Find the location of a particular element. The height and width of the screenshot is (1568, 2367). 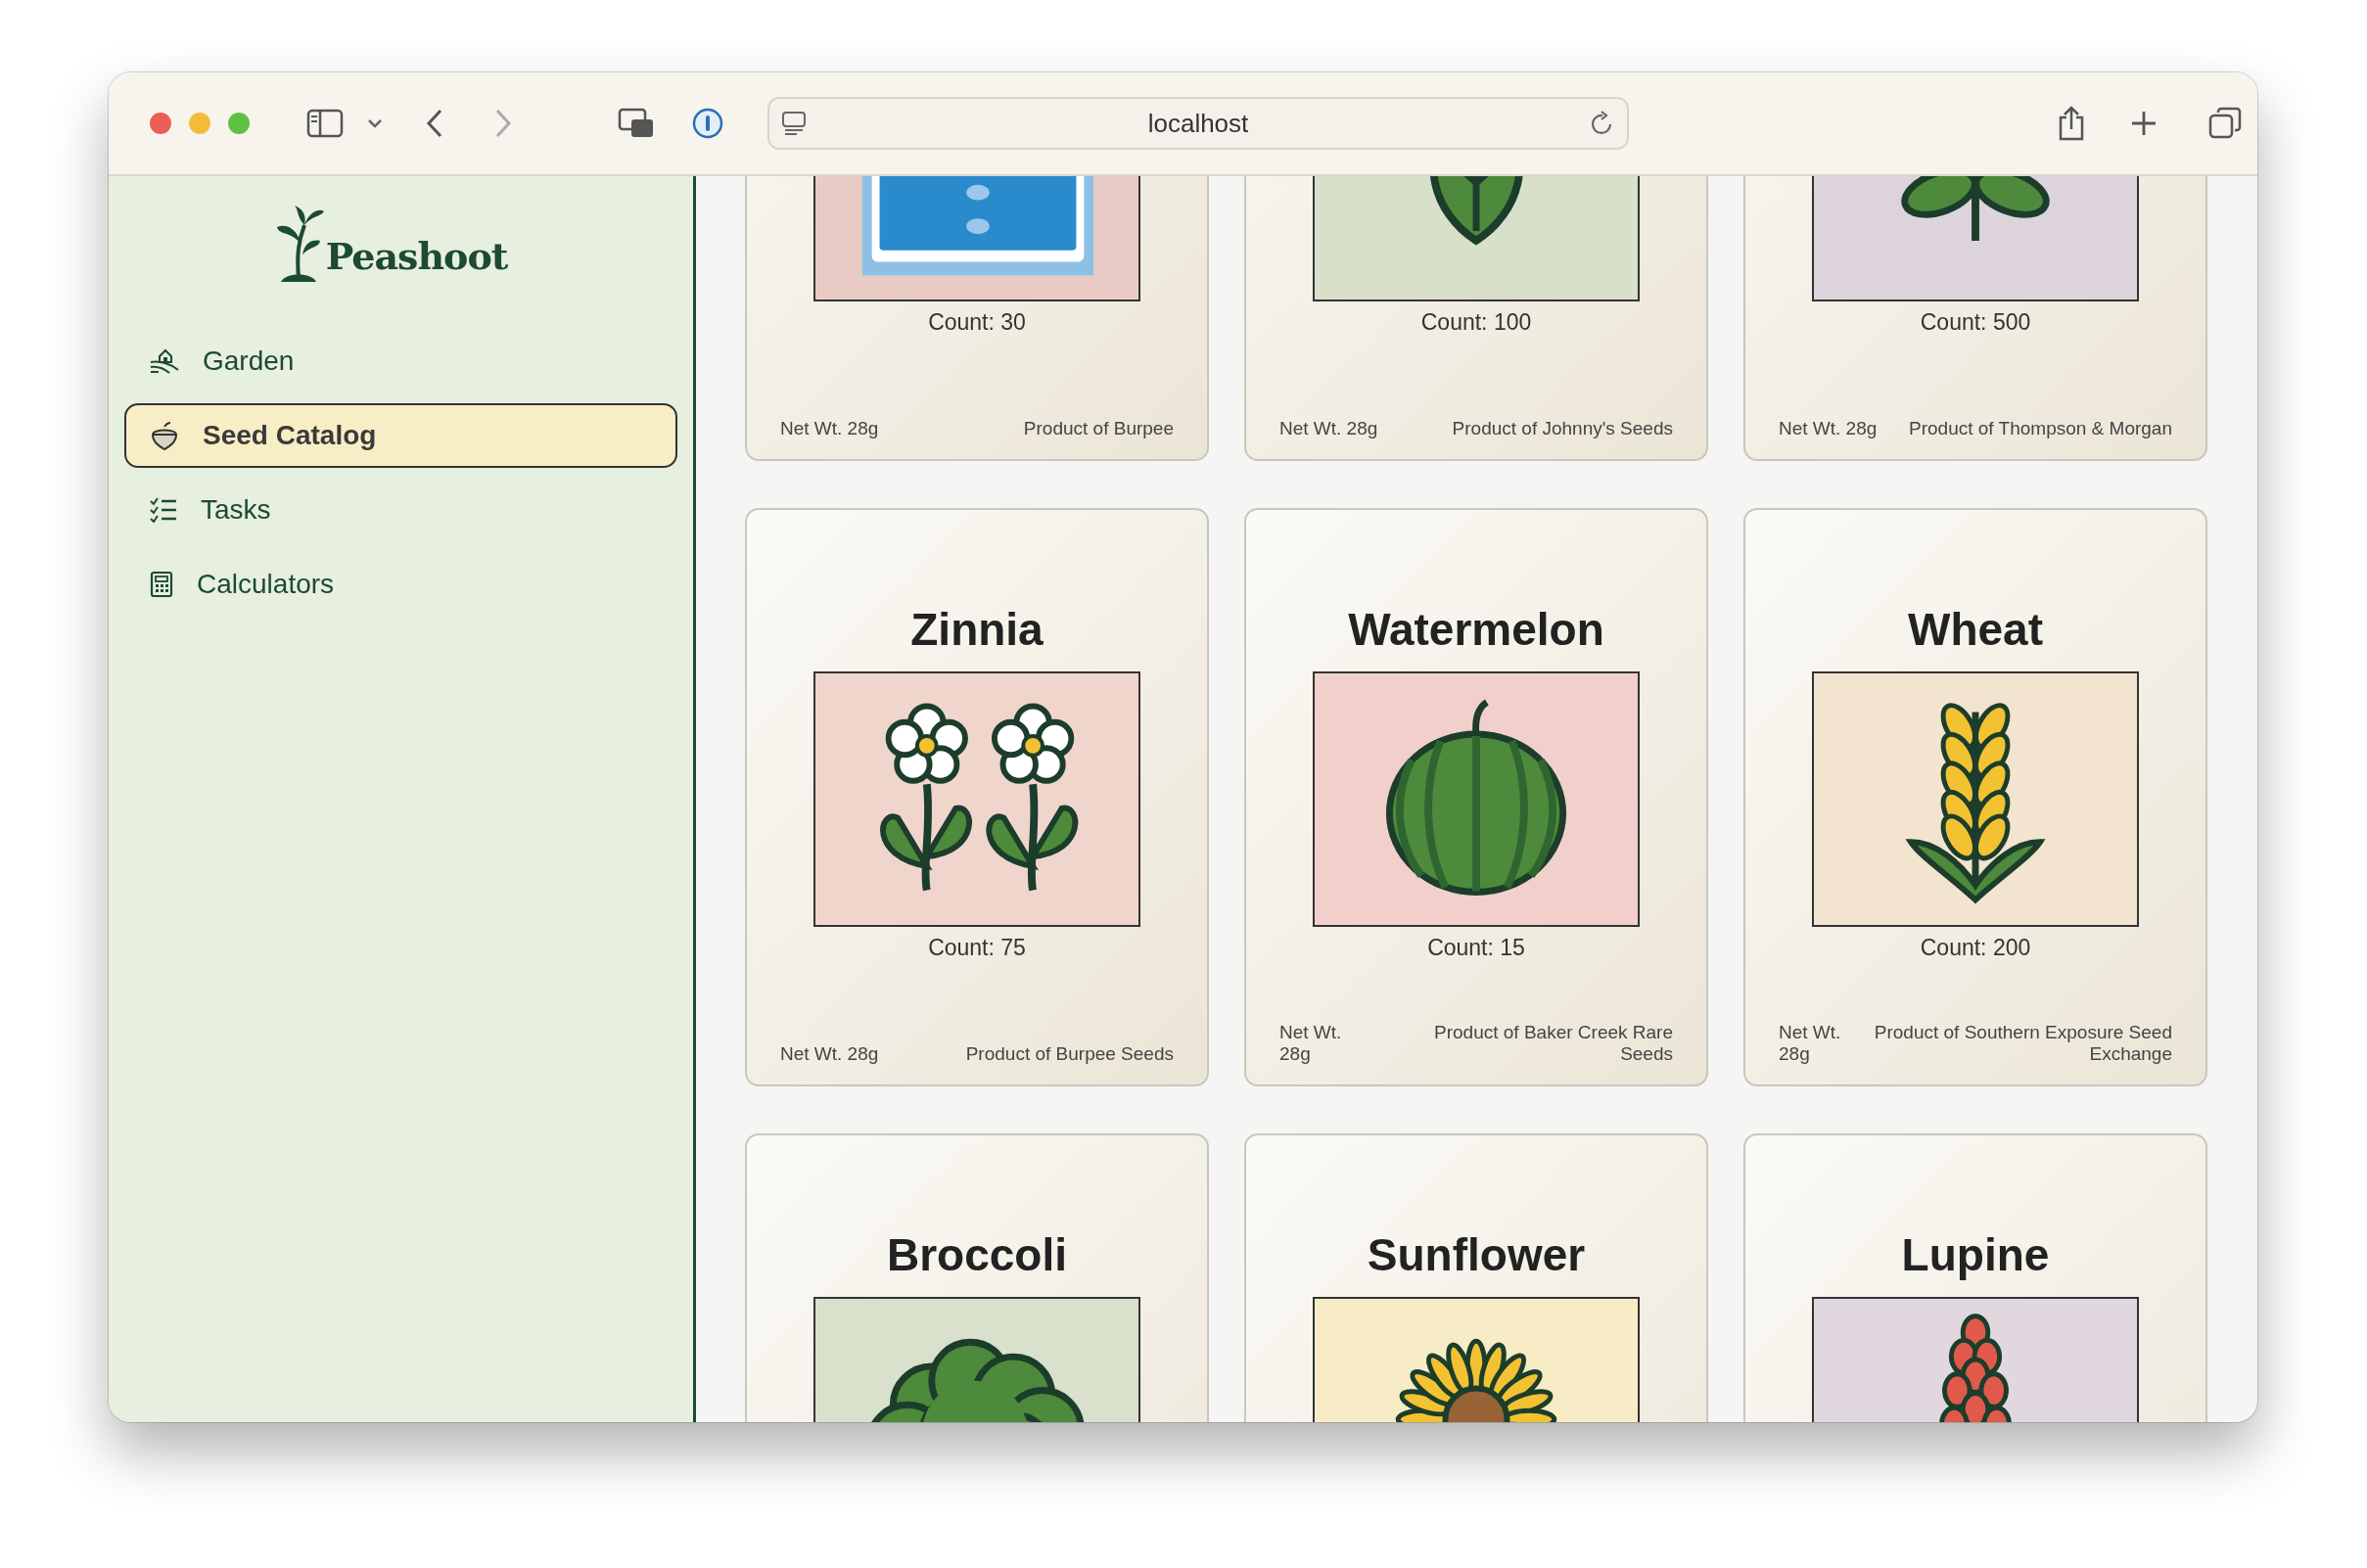

seed-packet: Watermelon Count: 15 Net Wt. 28g Product of Baker Creek Rare Seeds is located at coordinates (1476, 797).